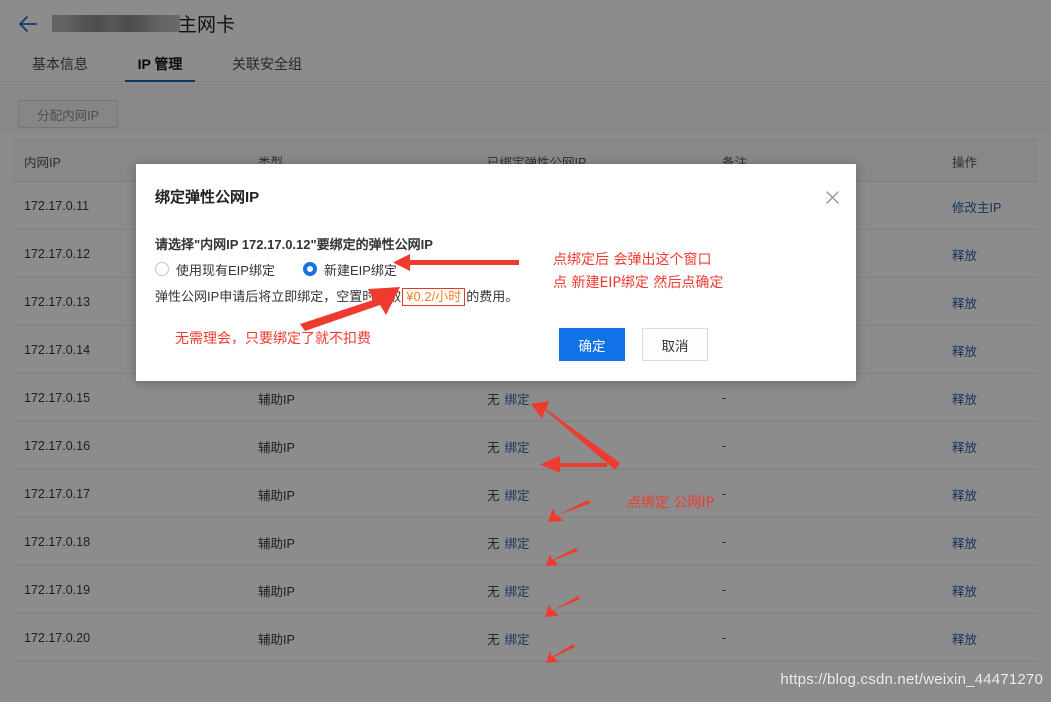 The height and width of the screenshot is (702, 1051). What do you see at coordinates (116, 23) in the screenshot?
I see `redacted-resource-name` at bounding box center [116, 23].